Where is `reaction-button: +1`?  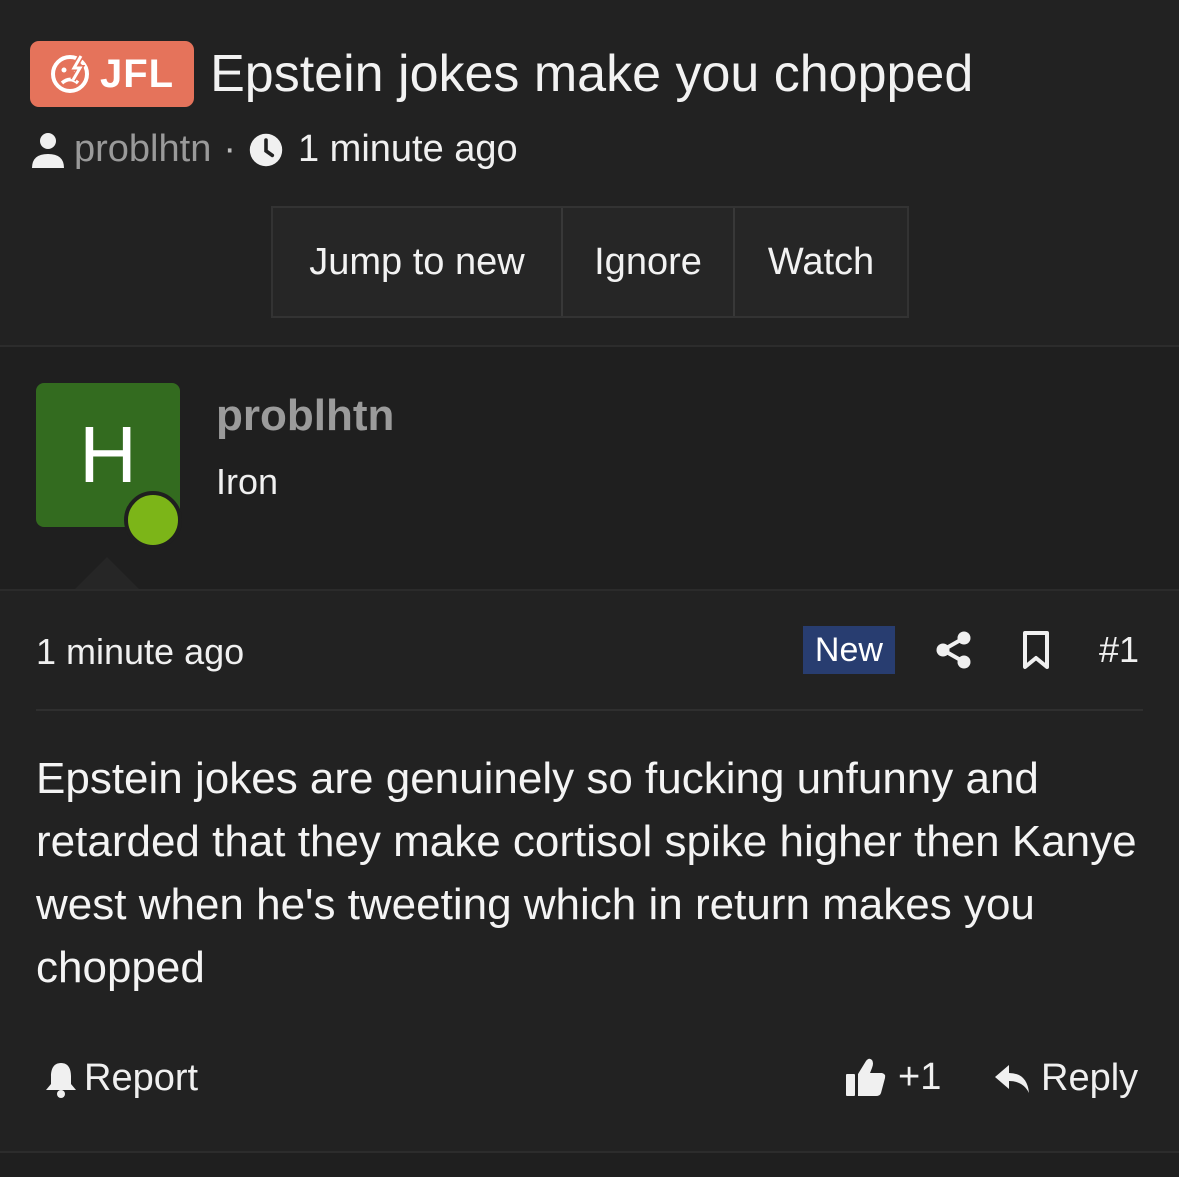 reaction-button: +1 is located at coordinates (892, 1077).